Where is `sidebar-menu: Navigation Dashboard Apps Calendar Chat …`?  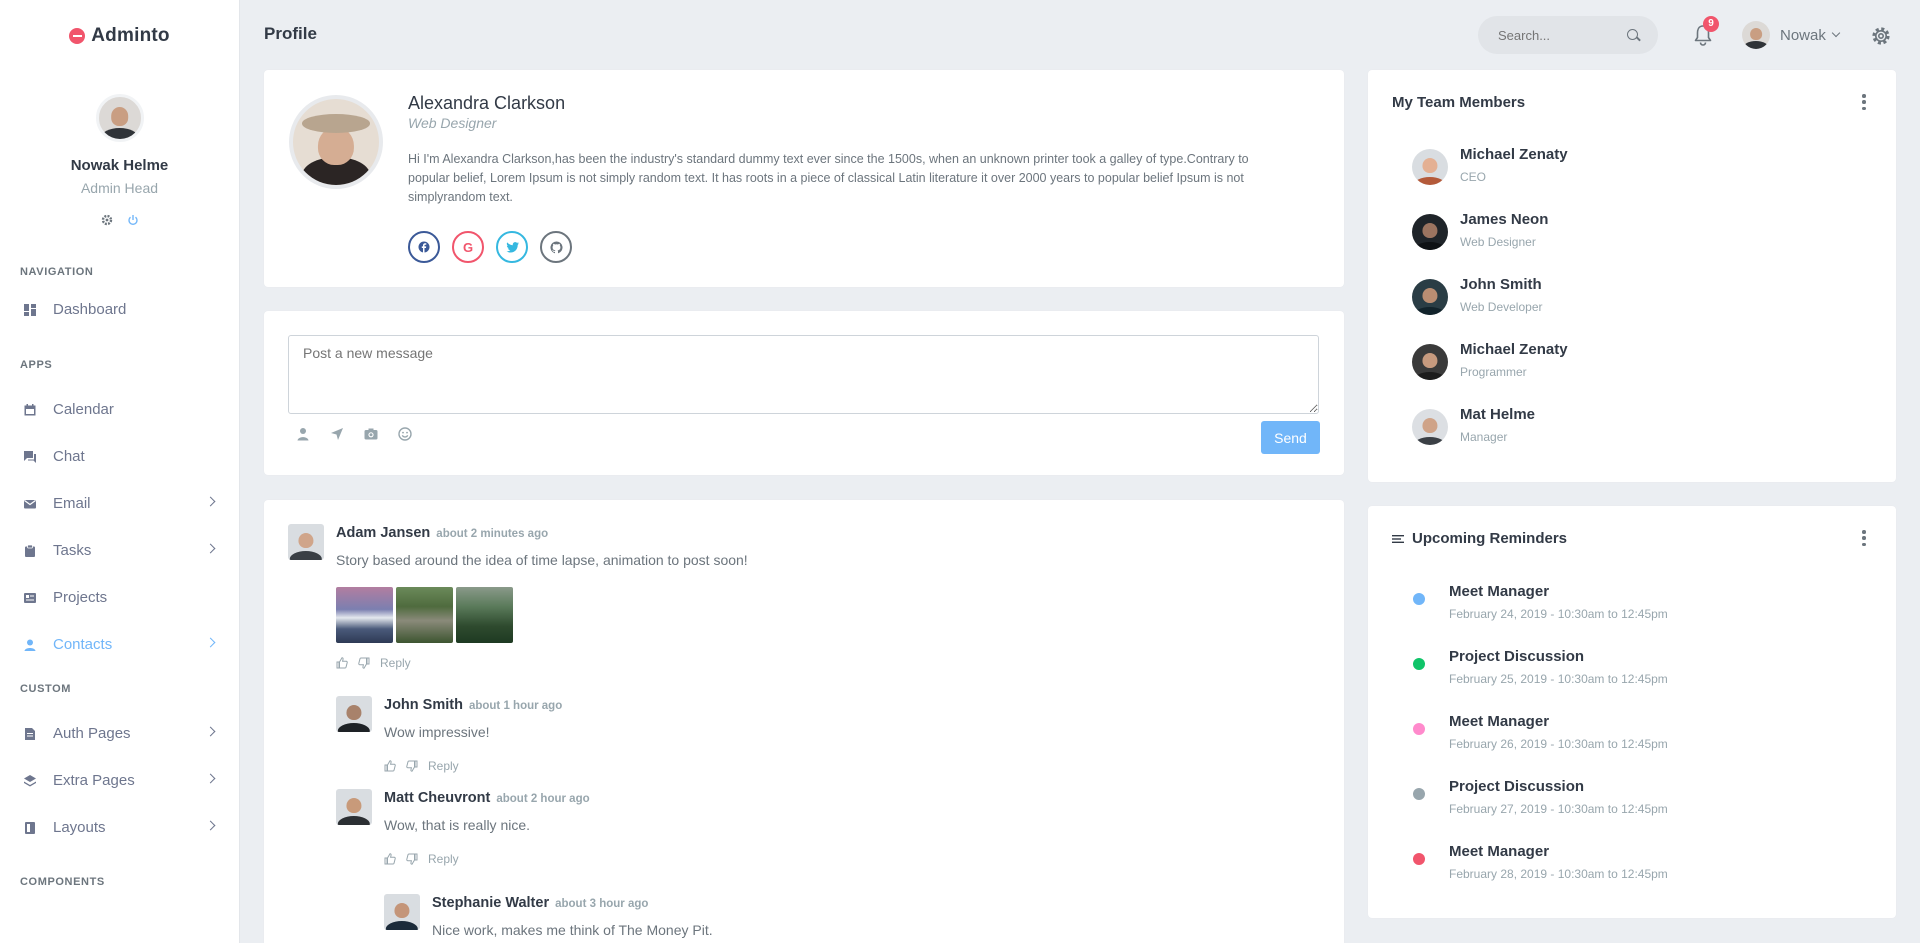
sidebar-menu: Navigation Dashboard Apps Calendar Chat … is located at coordinates (120, 577).